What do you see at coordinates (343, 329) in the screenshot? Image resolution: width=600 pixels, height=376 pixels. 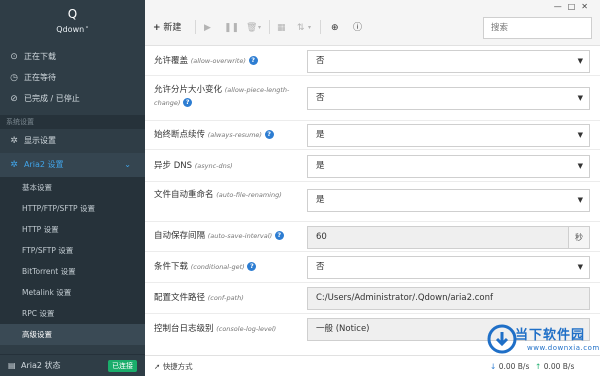 I see `select-value: 一般 (Notice)` at bounding box center [343, 329].